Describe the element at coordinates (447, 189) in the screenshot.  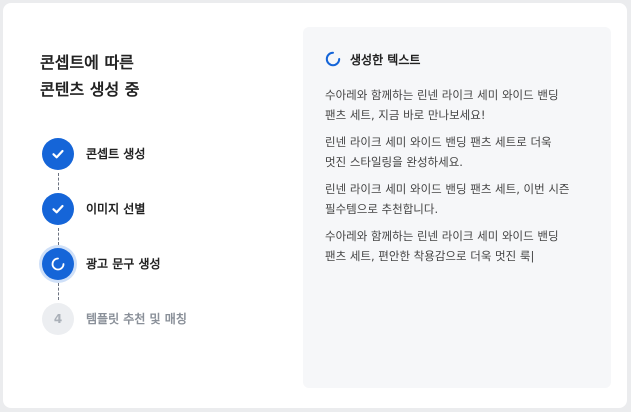
I see `text-line: 린넨 라이크 세미 와이드 밴딩 팬츠 세트, 이번 시즌` at that location.